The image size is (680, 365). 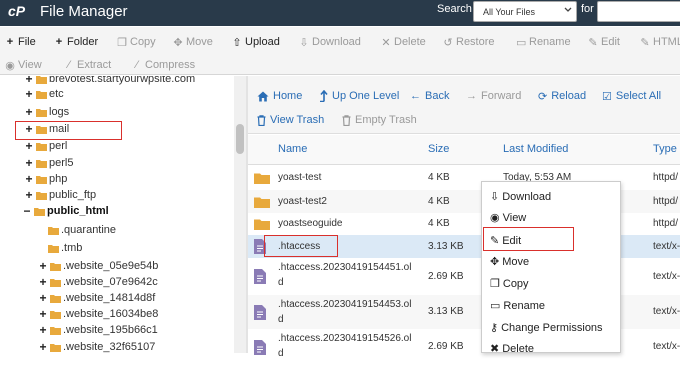 What do you see at coordinates (437, 96) in the screenshot?
I see `back-label: Back` at bounding box center [437, 96].